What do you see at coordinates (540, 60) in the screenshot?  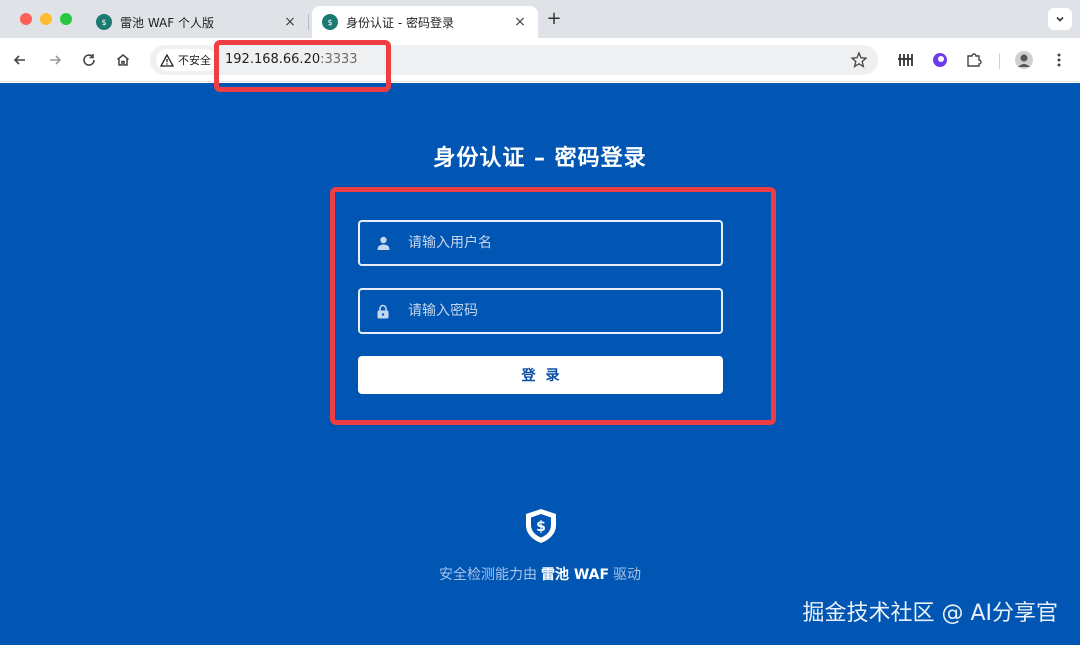 I see `browser-toolbar: 不安全 192.168.66.20:3333` at bounding box center [540, 60].